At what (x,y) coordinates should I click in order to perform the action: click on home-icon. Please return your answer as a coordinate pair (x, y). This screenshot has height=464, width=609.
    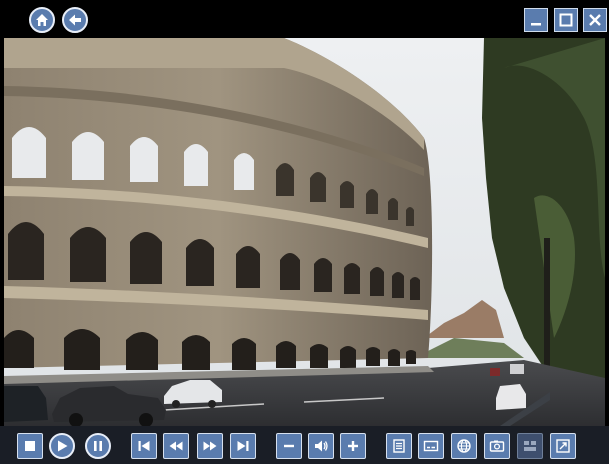
    Looking at the image, I should click on (42, 20).